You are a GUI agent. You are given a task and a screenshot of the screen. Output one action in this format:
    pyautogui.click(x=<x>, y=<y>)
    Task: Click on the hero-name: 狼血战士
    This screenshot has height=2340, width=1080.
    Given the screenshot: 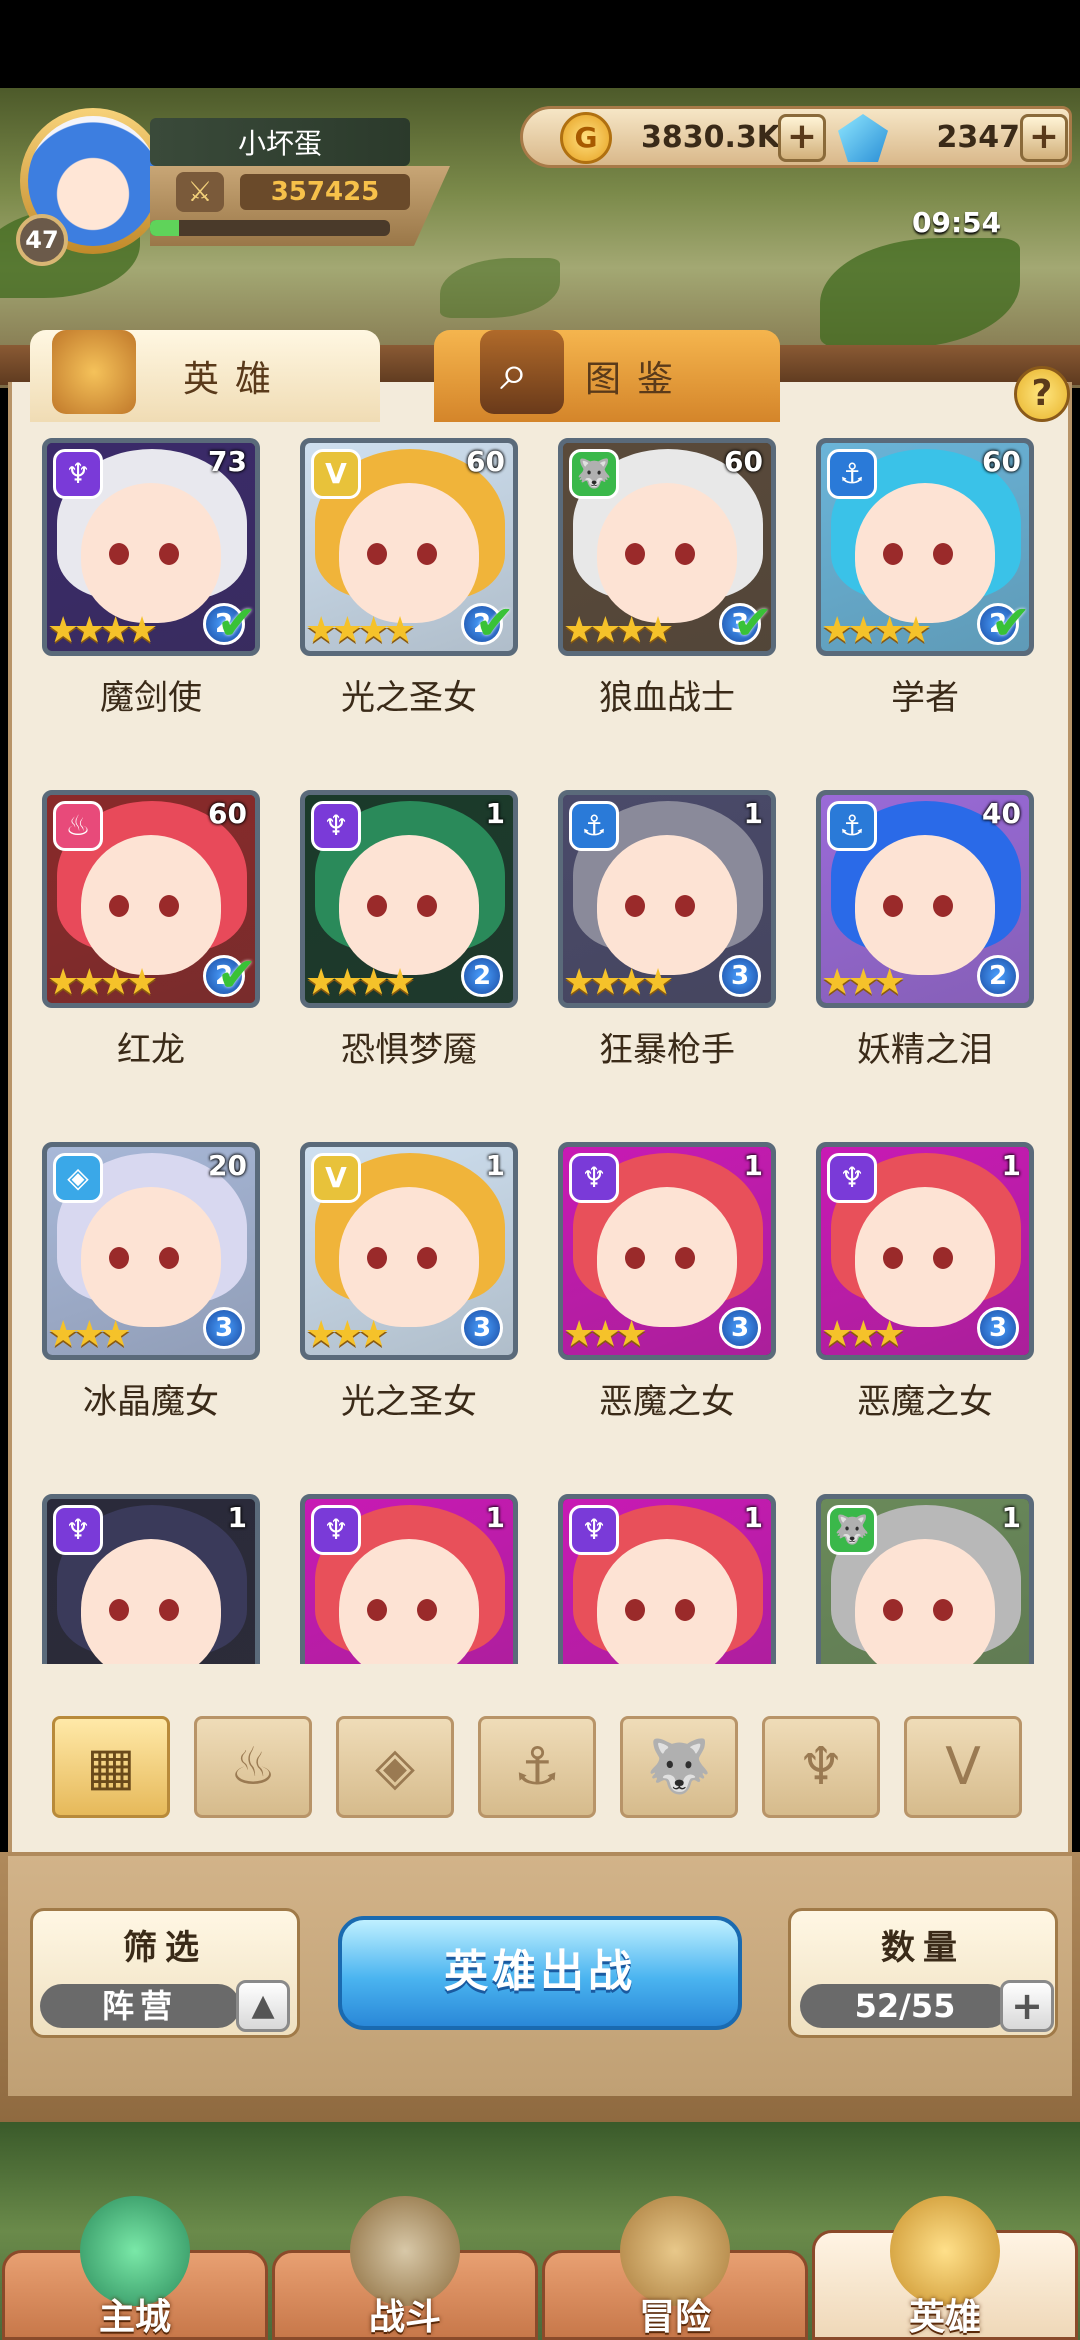 What is the action you would take?
    pyautogui.click(x=667, y=698)
    